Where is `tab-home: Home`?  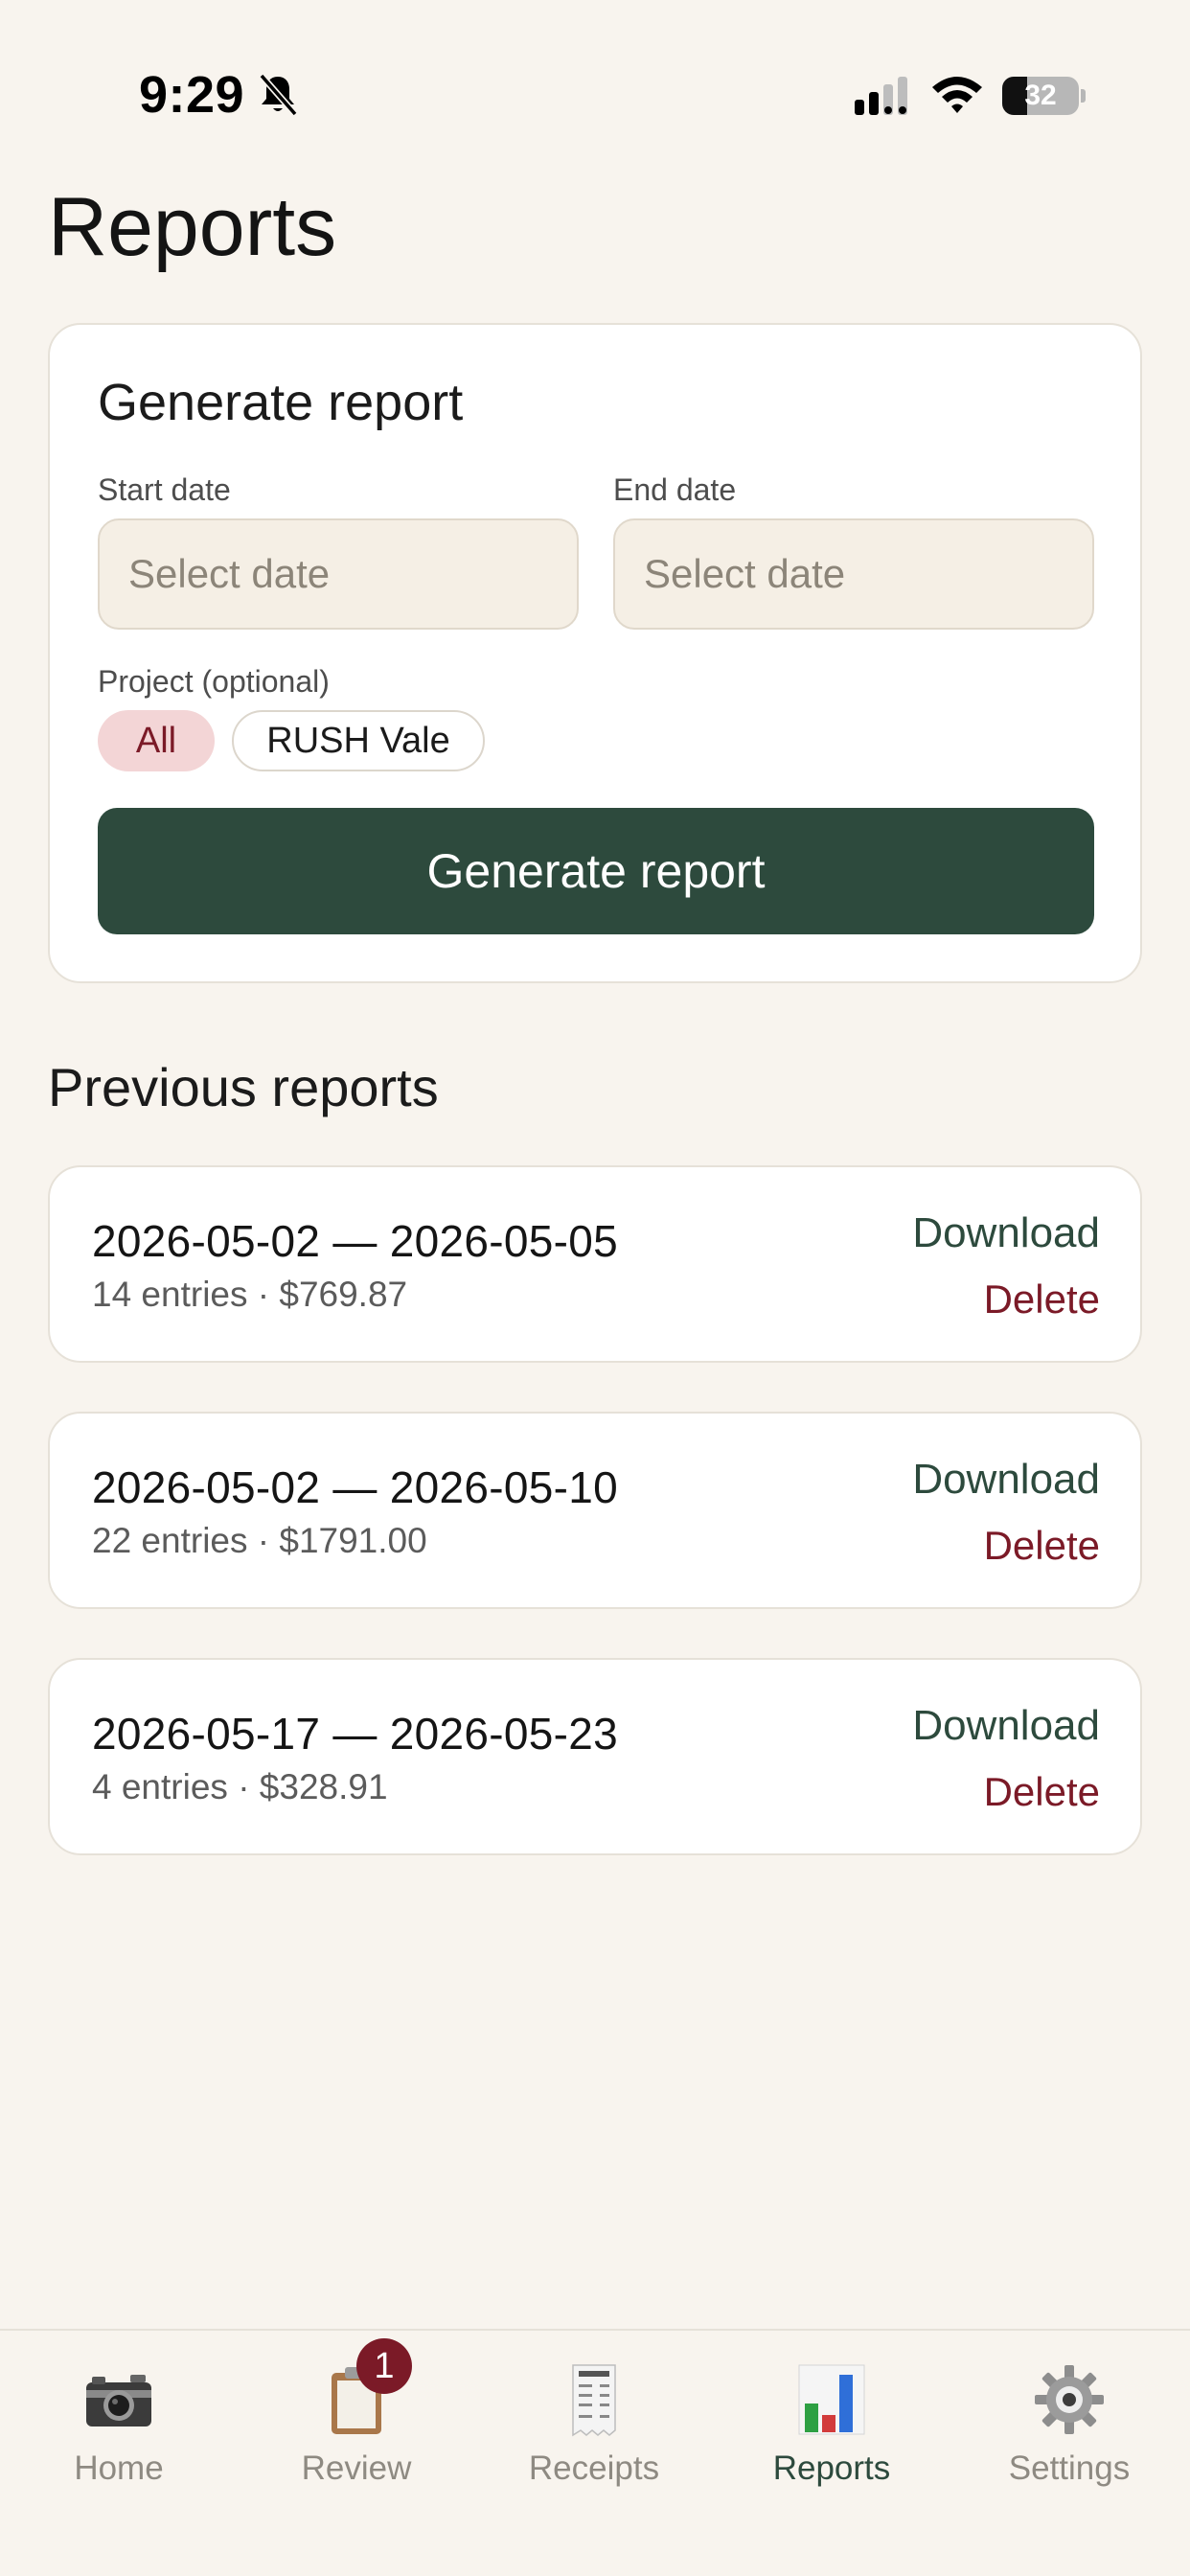 tab-home: Home is located at coordinates (119, 2426).